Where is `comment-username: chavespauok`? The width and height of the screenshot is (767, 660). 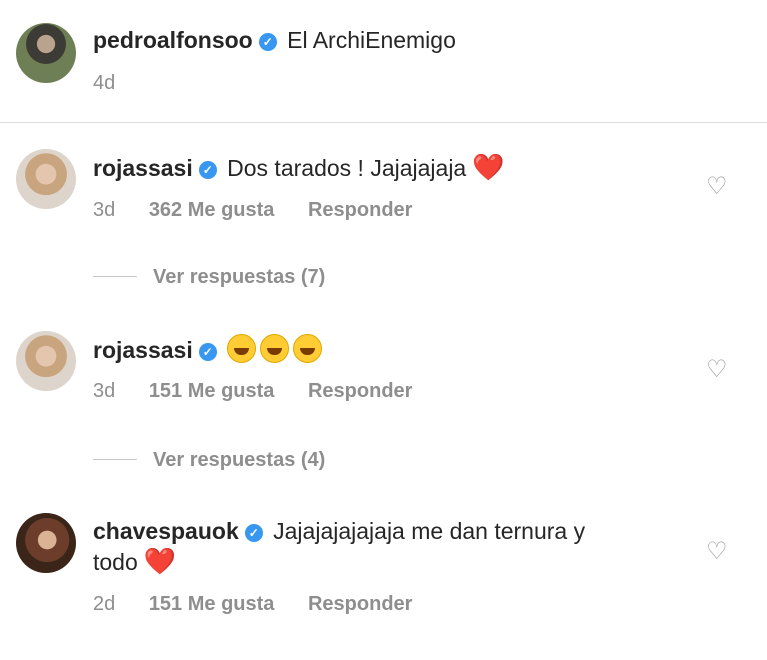 comment-username: chavespauok is located at coordinates (166, 531).